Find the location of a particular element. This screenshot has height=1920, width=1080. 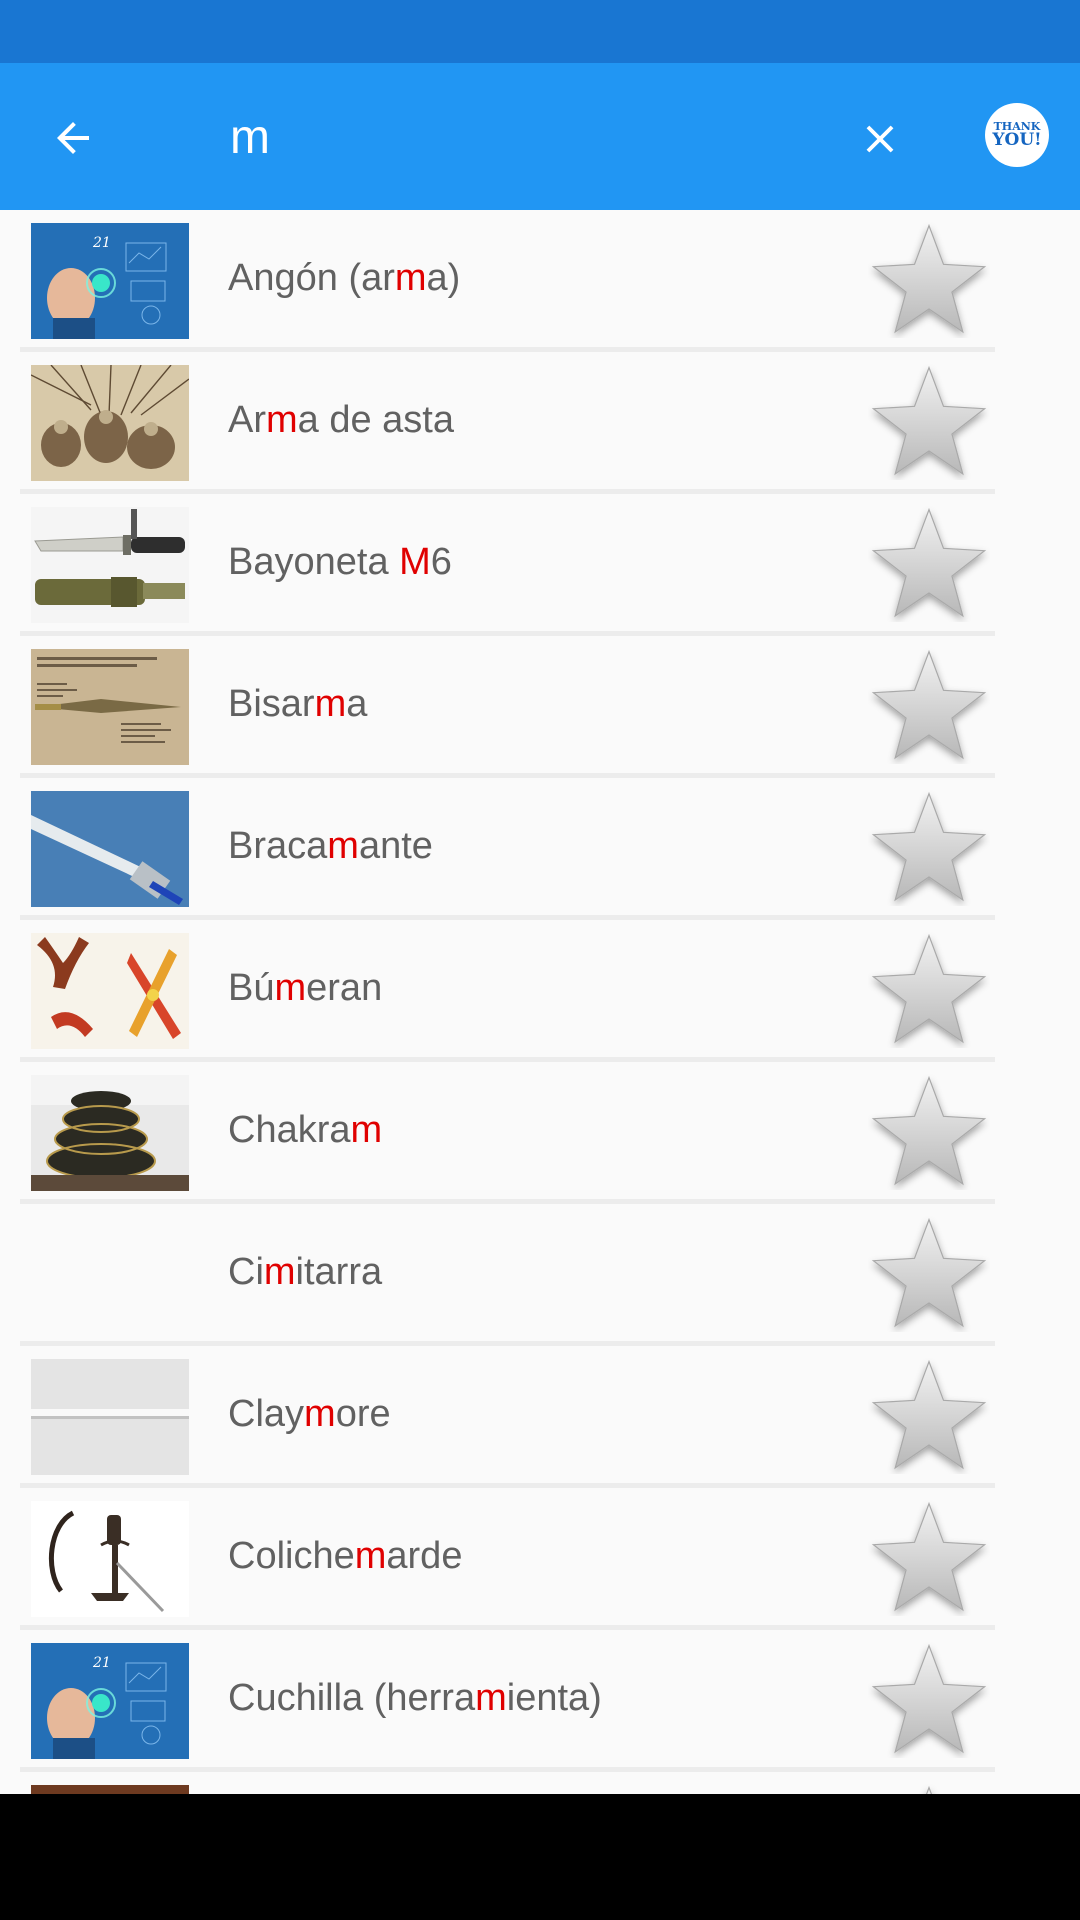

item-title: Chakram is located at coordinates (305, 1130).